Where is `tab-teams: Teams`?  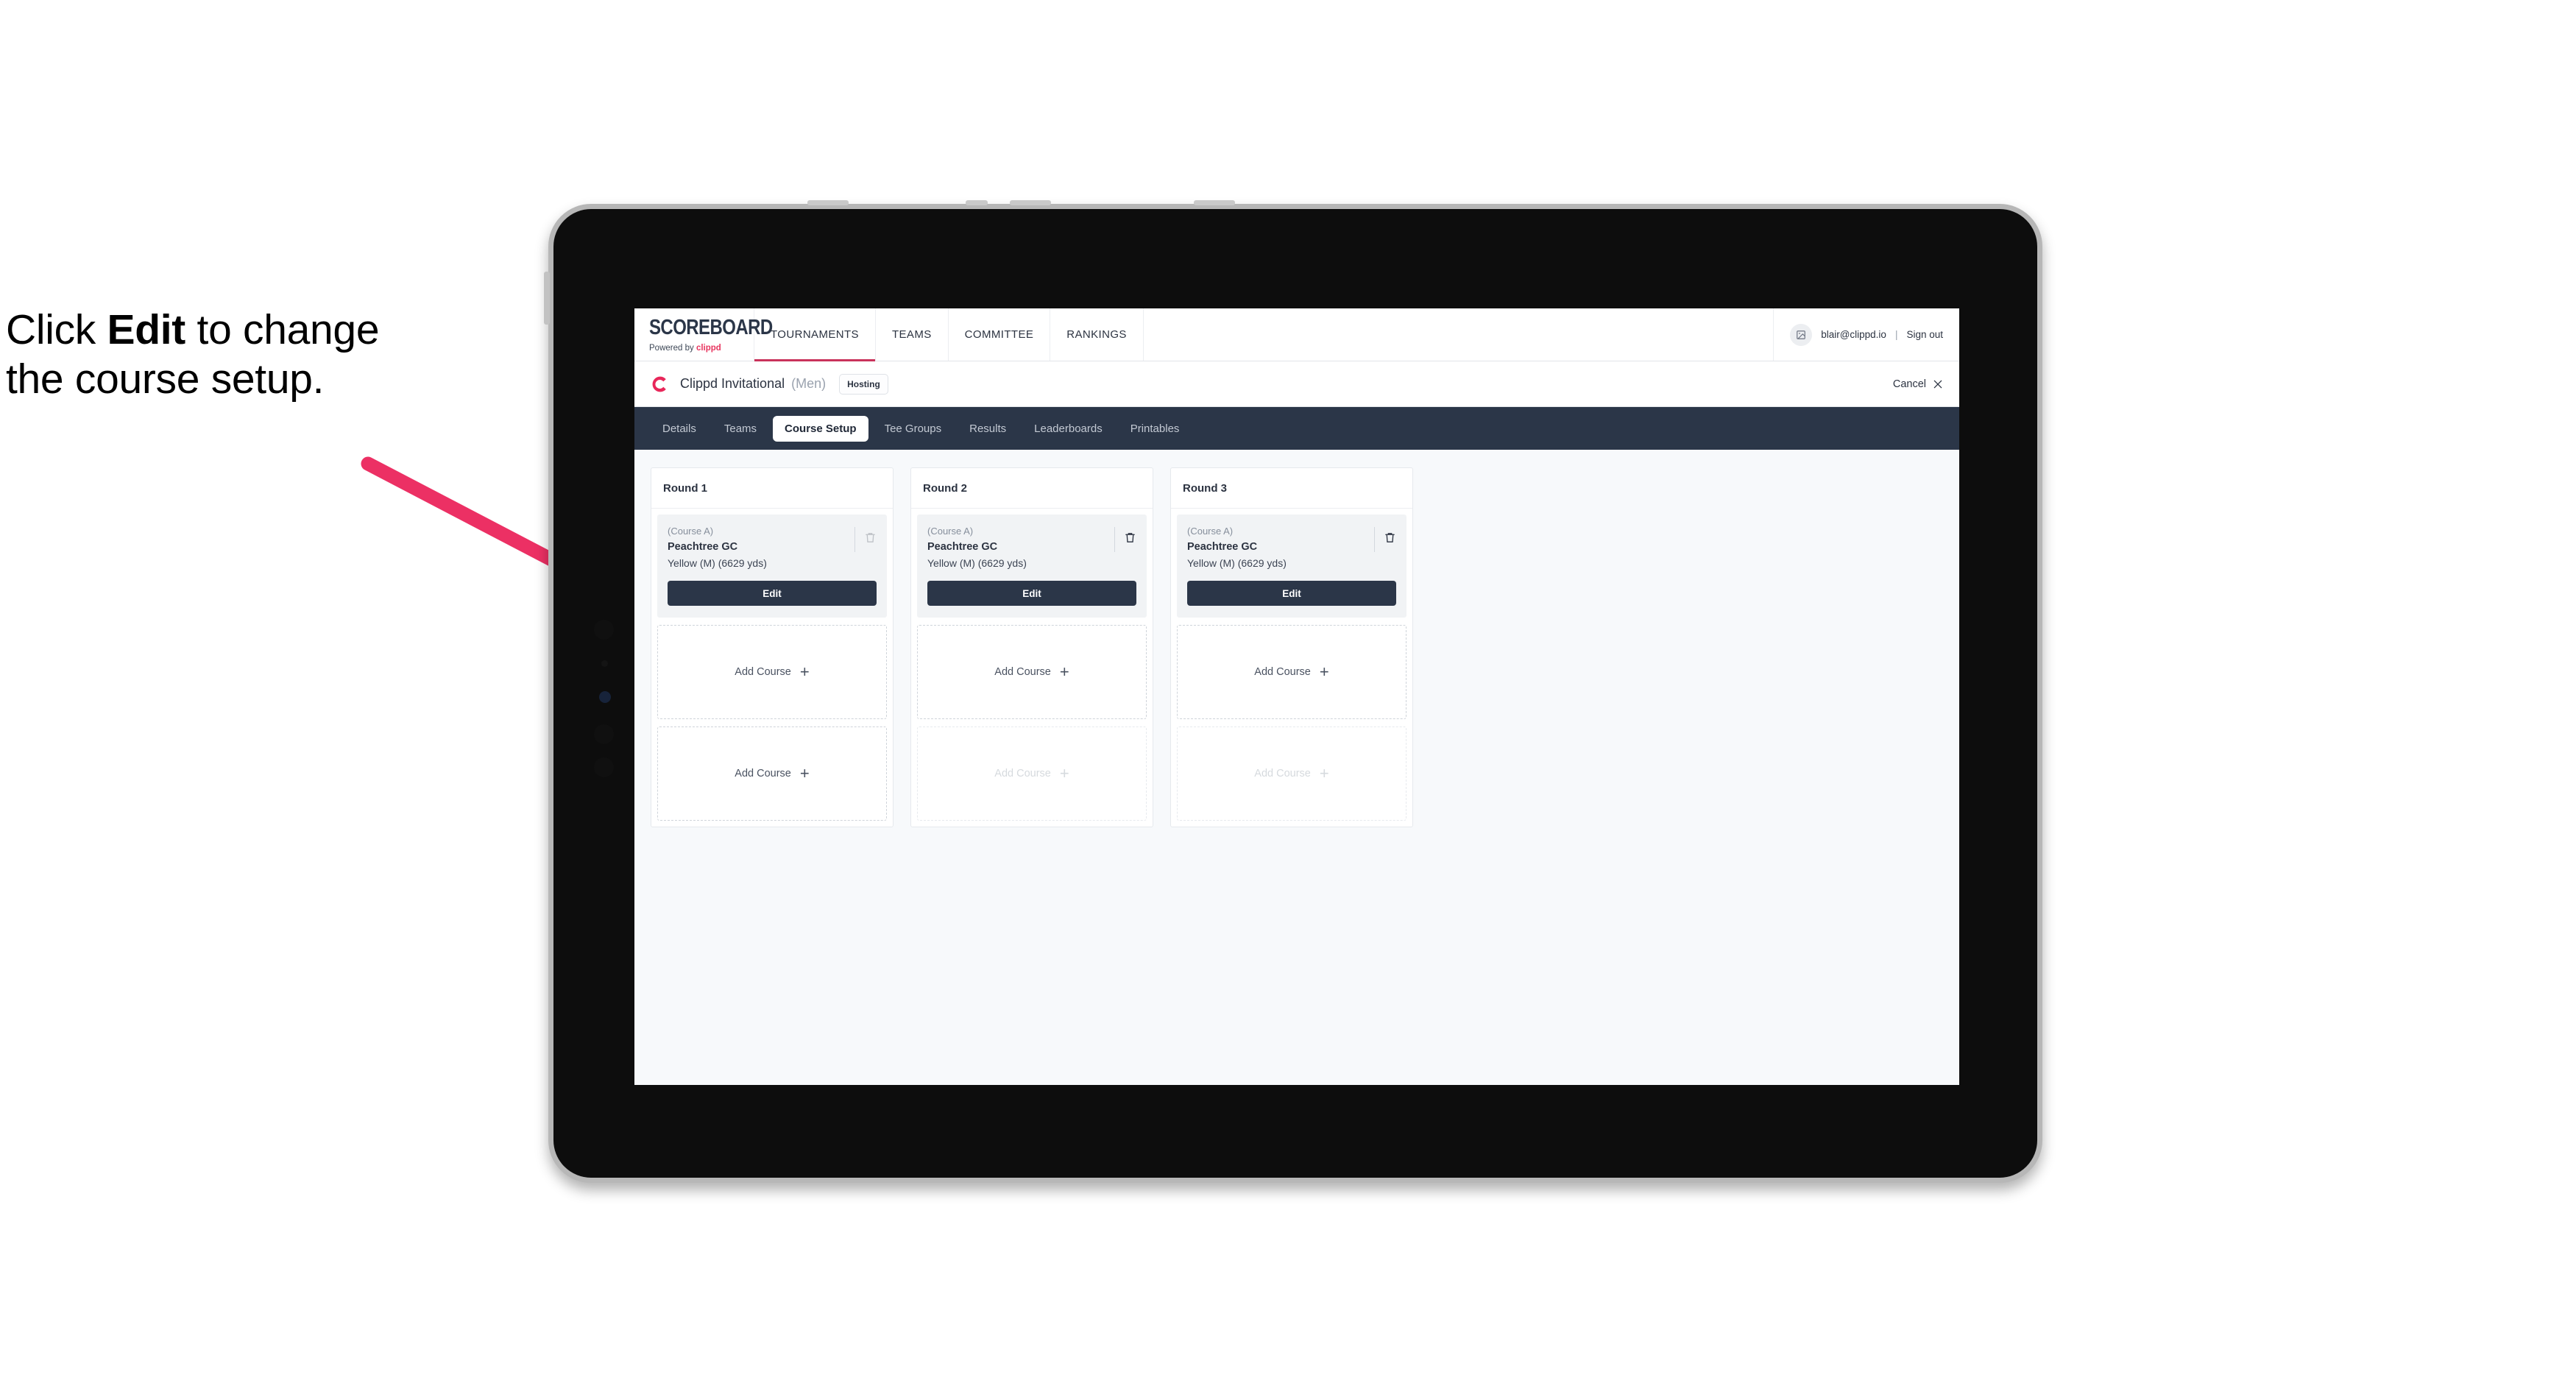
tab-teams: Teams is located at coordinates (740, 429).